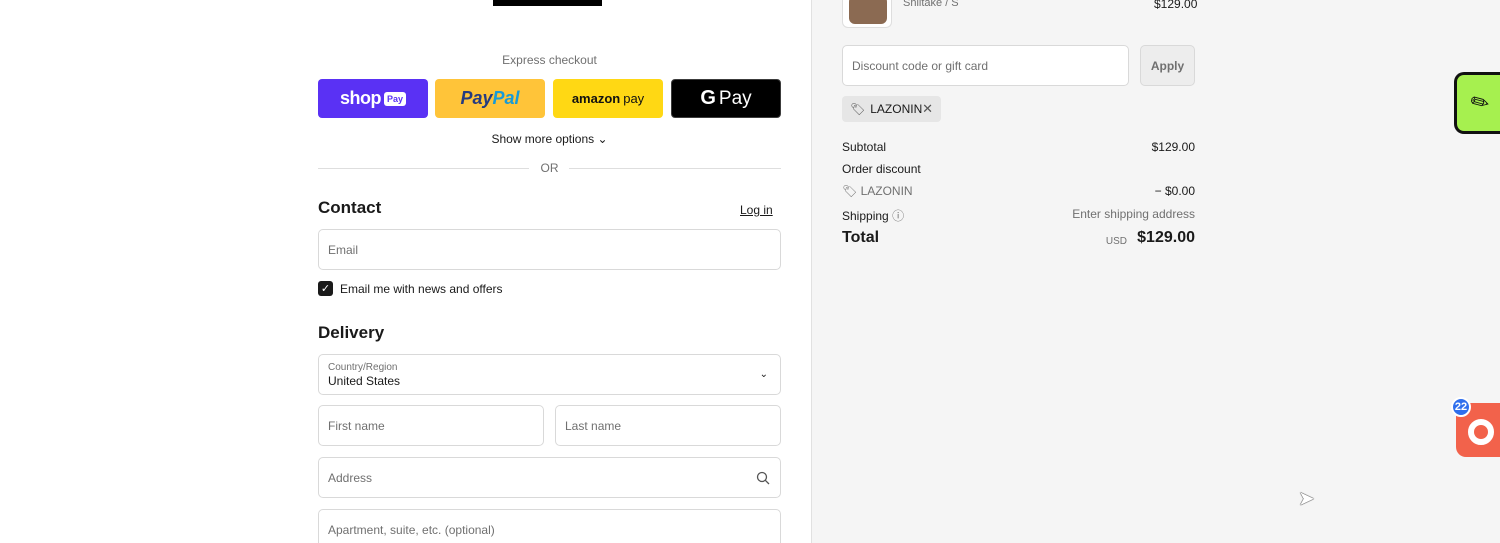 The image size is (1500, 543). What do you see at coordinates (1480, 103) in the screenshot?
I see `tool-icon: ✎` at bounding box center [1480, 103].